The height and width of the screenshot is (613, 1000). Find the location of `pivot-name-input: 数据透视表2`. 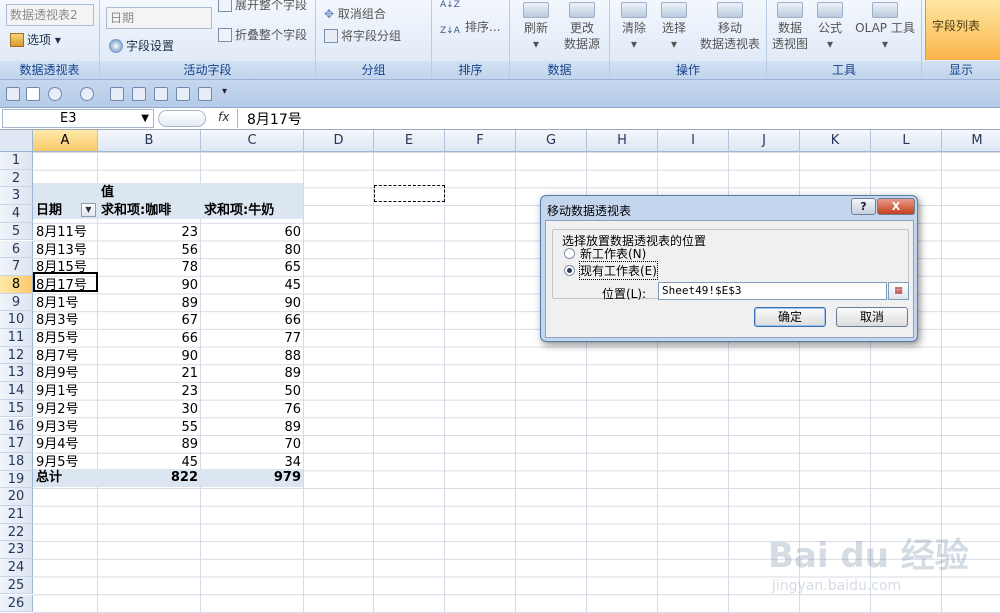

pivot-name-input: 数据透视表2 is located at coordinates (50, 15).